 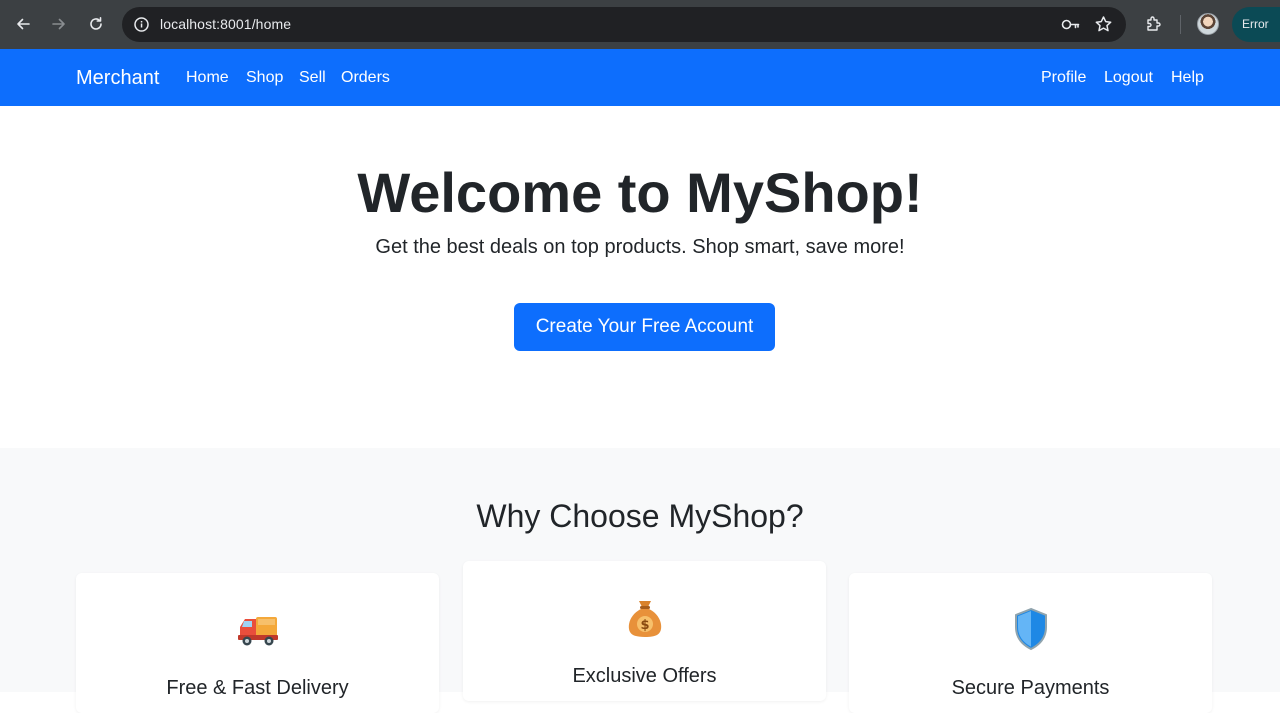 What do you see at coordinates (264, 78) in the screenshot?
I see `nav-link-shop: Shop` at bounding box center [264, 78].